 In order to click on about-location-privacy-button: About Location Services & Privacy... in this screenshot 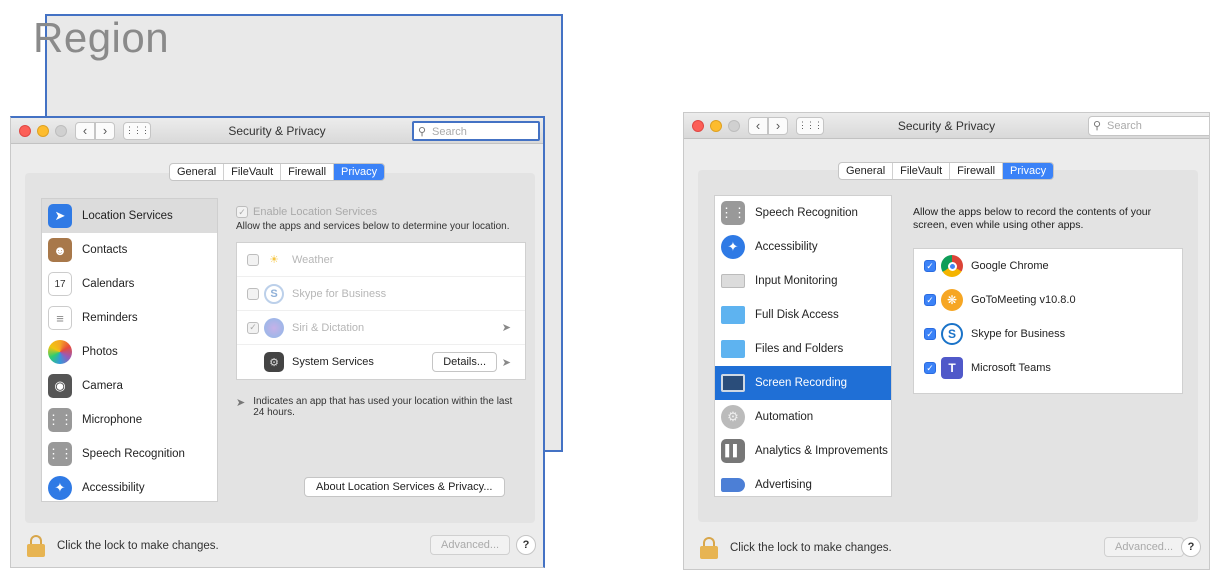, I will do `click(404, 487)`.